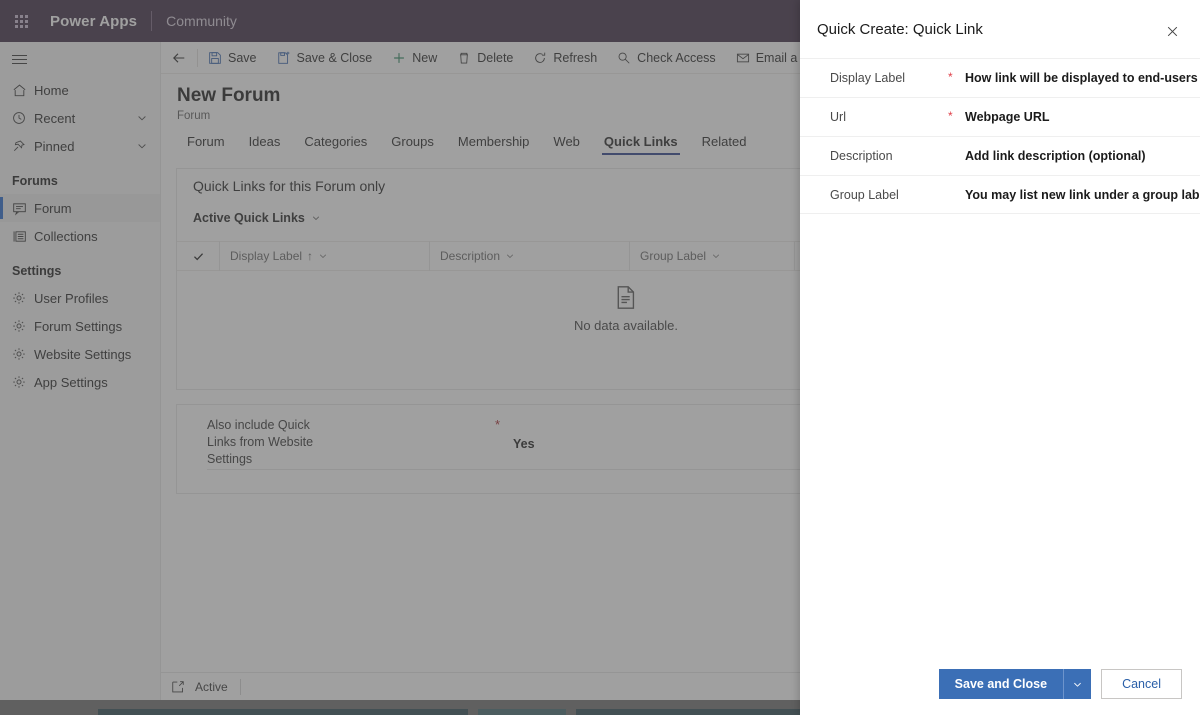  I want to click on panel-title: Quick Create: Quick Link, so click(900, 29).